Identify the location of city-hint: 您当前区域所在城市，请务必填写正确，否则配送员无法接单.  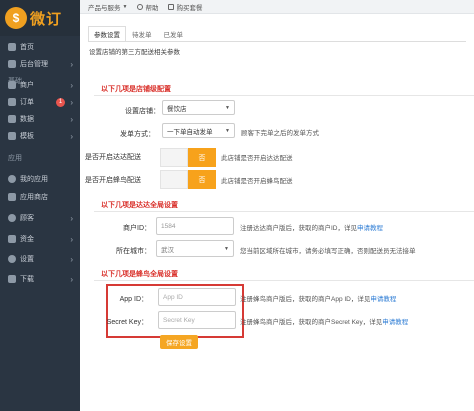
(328, 251).